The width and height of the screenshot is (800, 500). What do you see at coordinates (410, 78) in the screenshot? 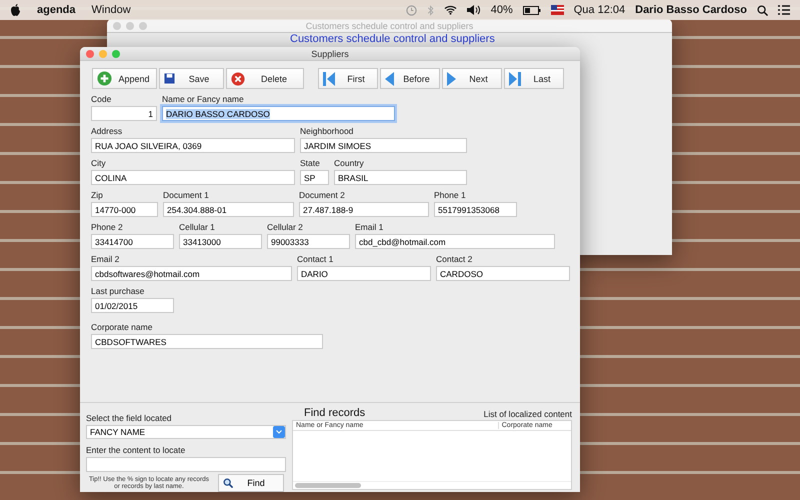
I see `before-button: Before` at bounding box center [410, 78].